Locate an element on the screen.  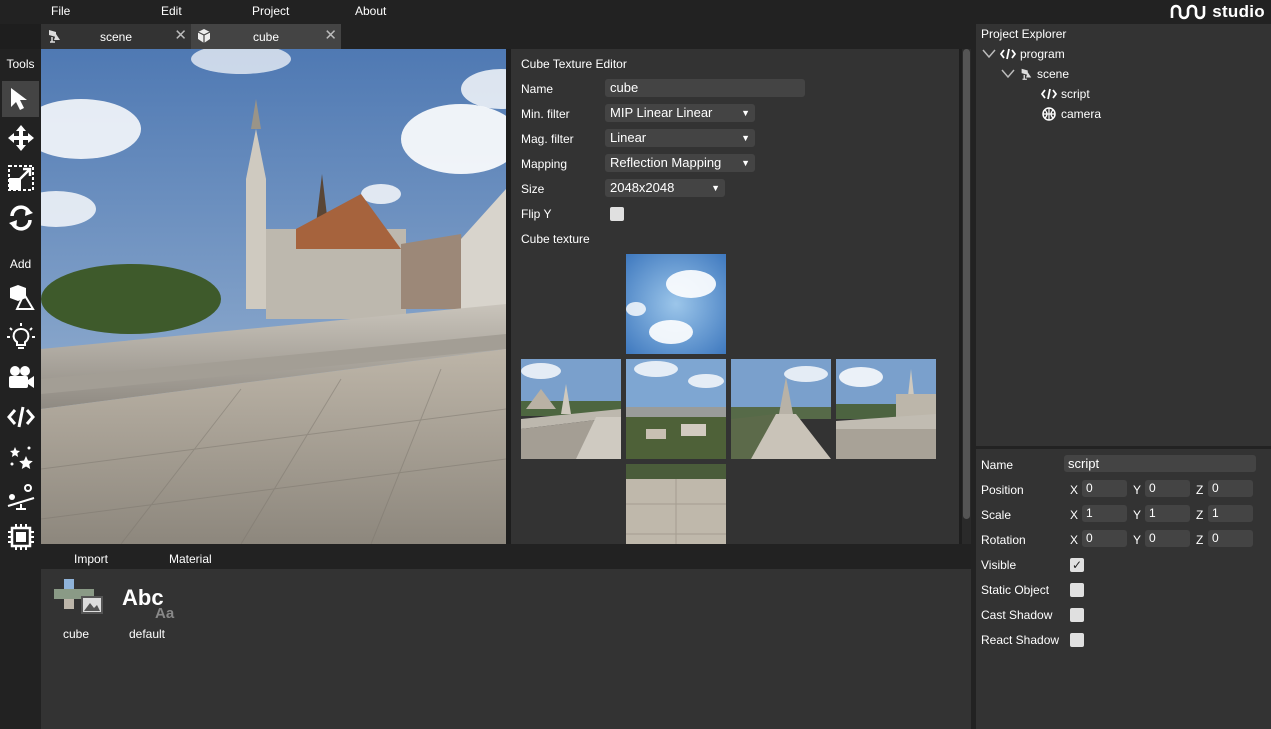
menu-project: Project is located at coordinates (270, 11).